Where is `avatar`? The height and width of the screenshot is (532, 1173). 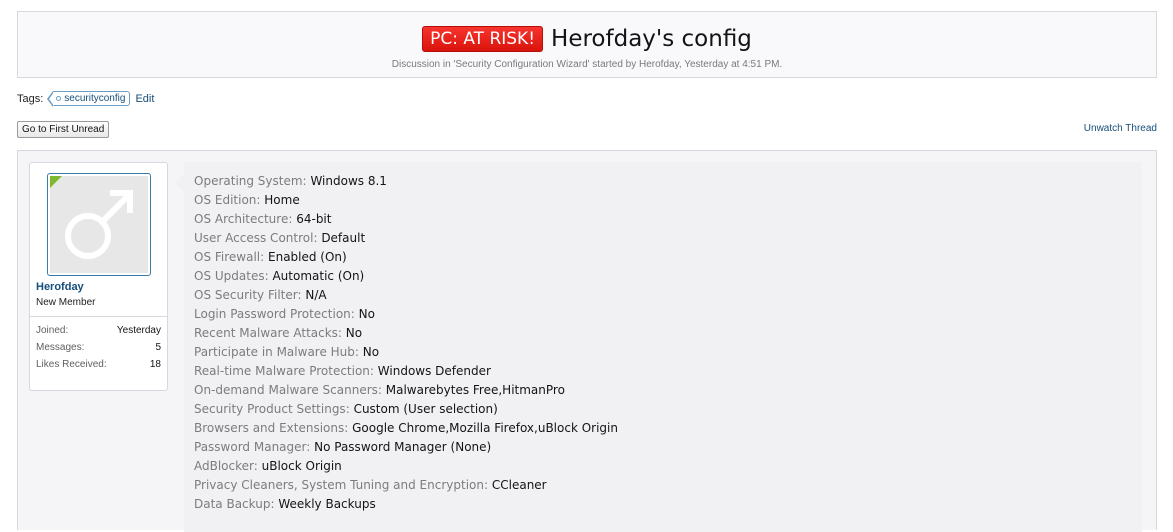
avatar is located at coordinates (99, 224).